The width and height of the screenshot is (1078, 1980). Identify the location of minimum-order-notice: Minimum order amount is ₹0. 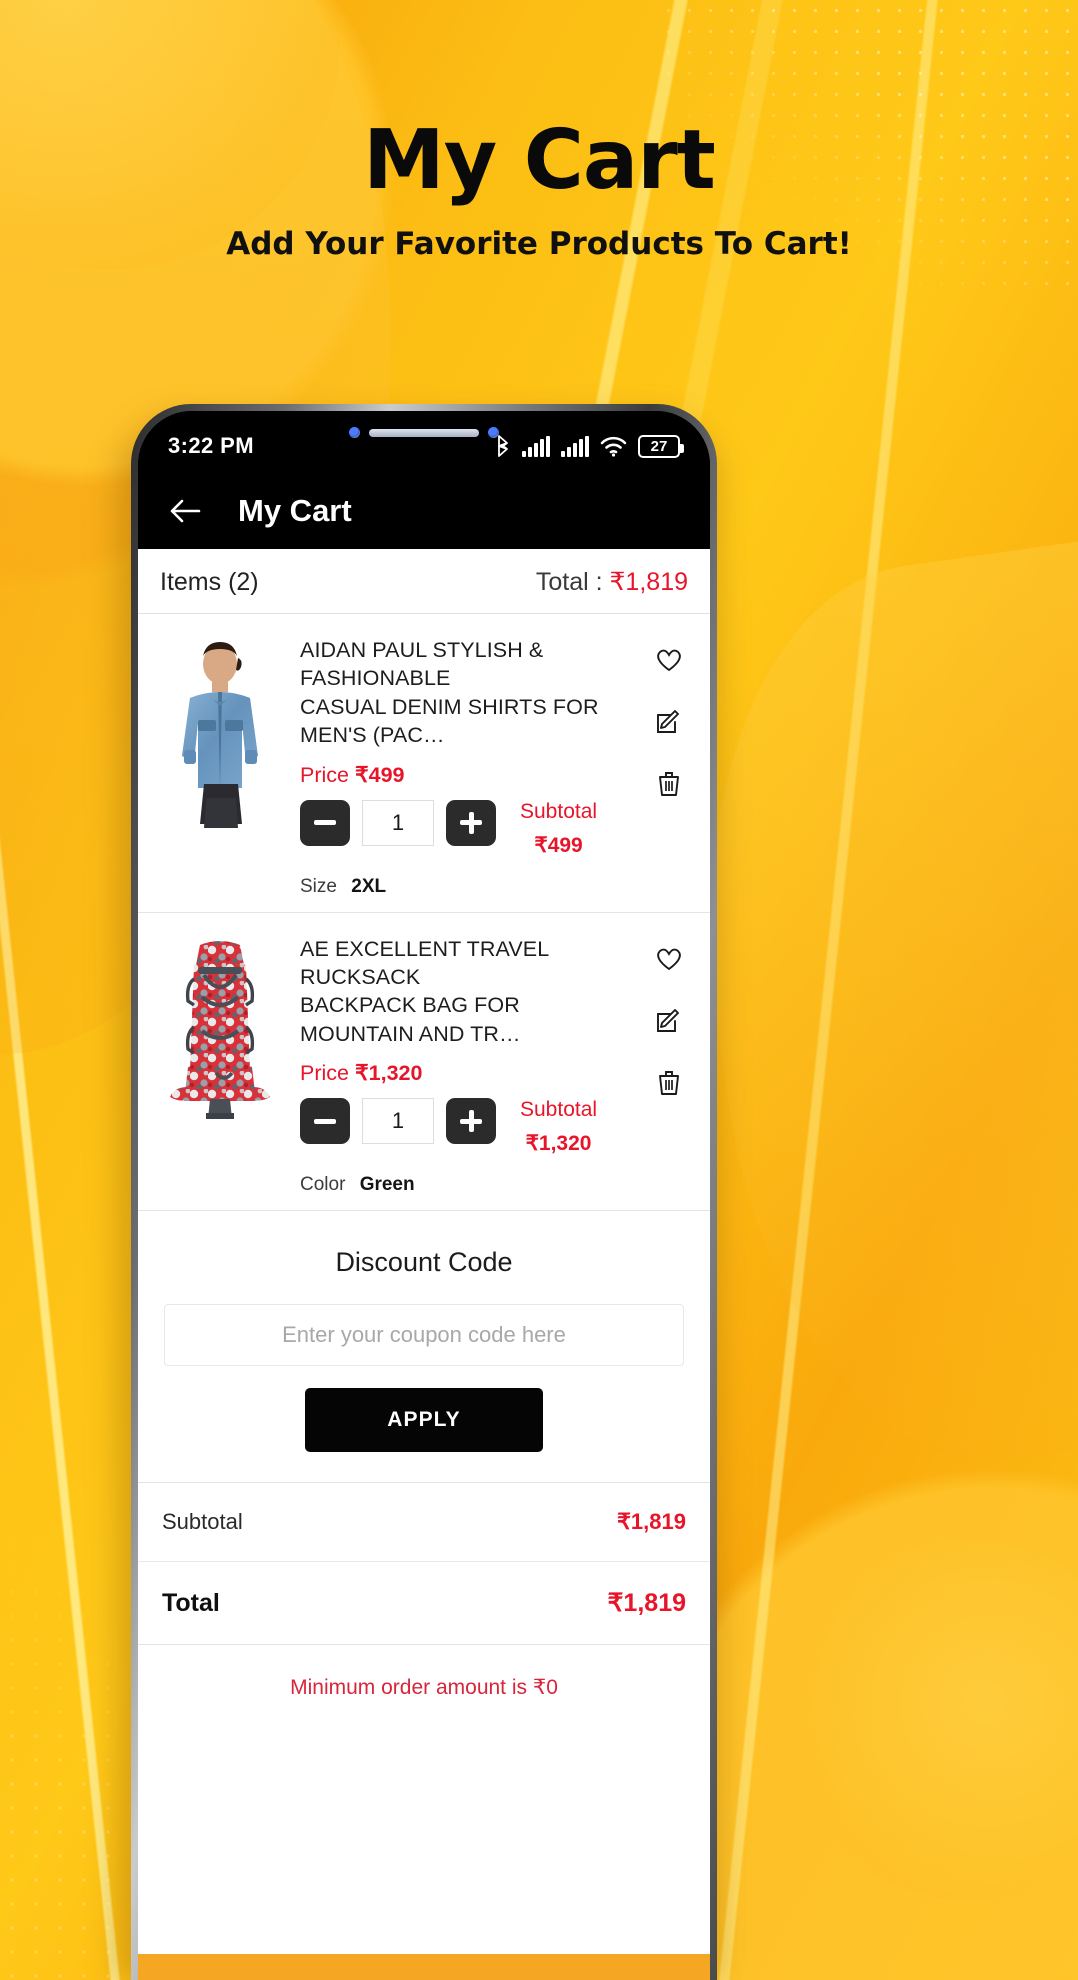
(424, 1687).